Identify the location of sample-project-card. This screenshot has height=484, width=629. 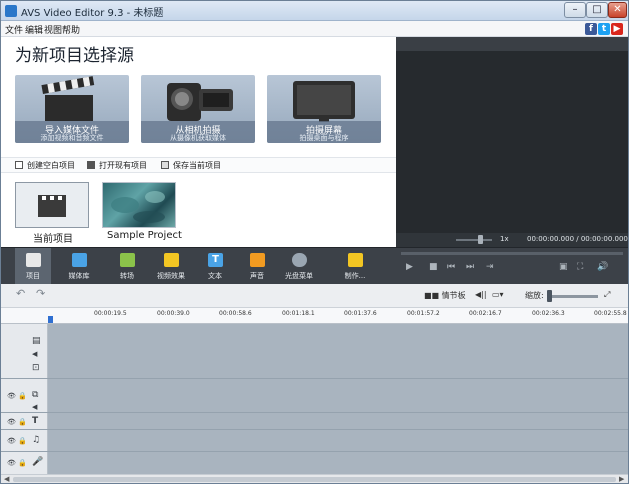
(139, 205).